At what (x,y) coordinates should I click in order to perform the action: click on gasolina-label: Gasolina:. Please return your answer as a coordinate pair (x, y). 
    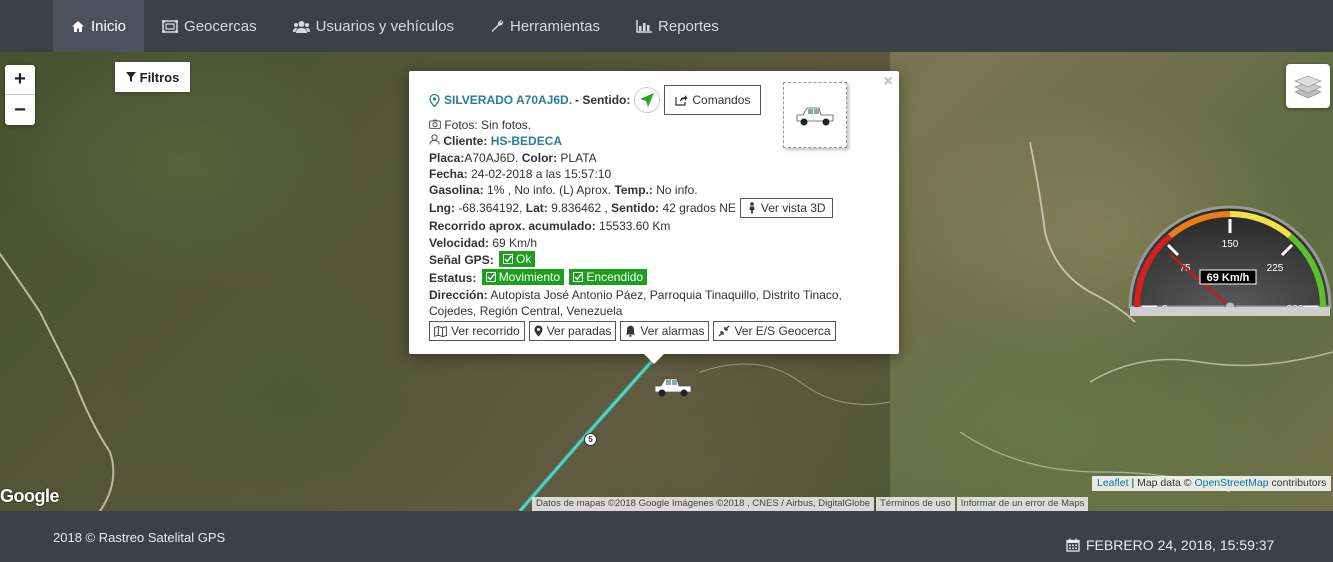
    Looking at the image, I should click on (456, 190).